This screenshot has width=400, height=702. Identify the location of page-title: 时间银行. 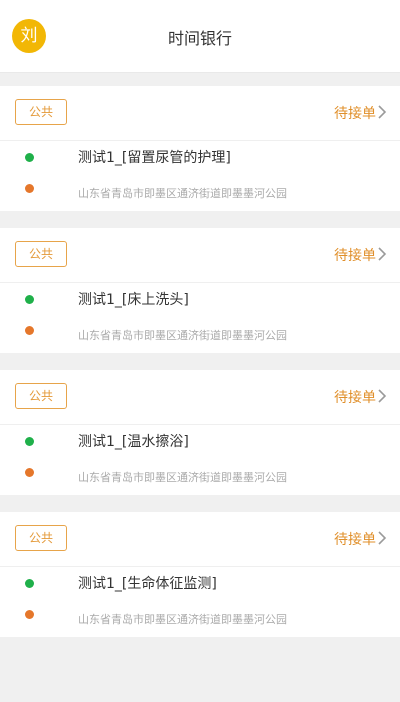
(199, 38).